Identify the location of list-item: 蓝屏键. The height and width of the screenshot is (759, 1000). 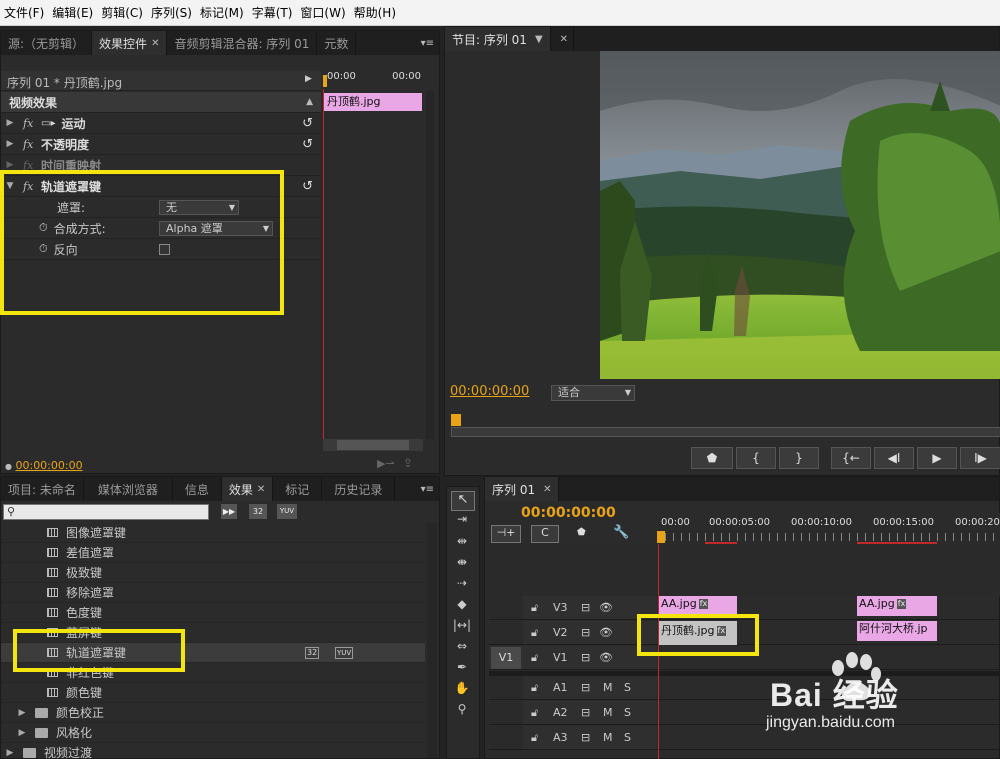
(213, 633).